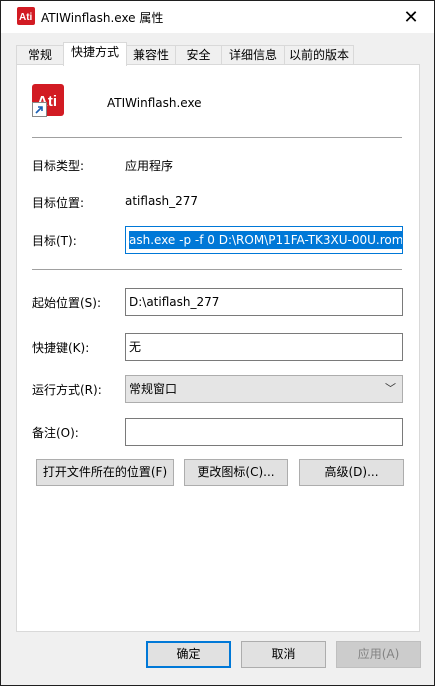 The height and width of the screenshot is (686, 435). I want to click on ati-app-icon: Ati, so click(26, 16).